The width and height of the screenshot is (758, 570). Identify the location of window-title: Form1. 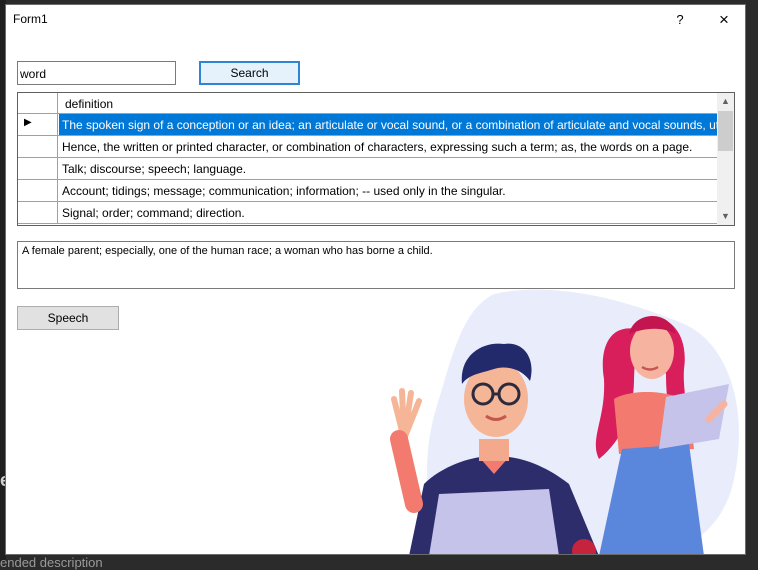
(30, 19).